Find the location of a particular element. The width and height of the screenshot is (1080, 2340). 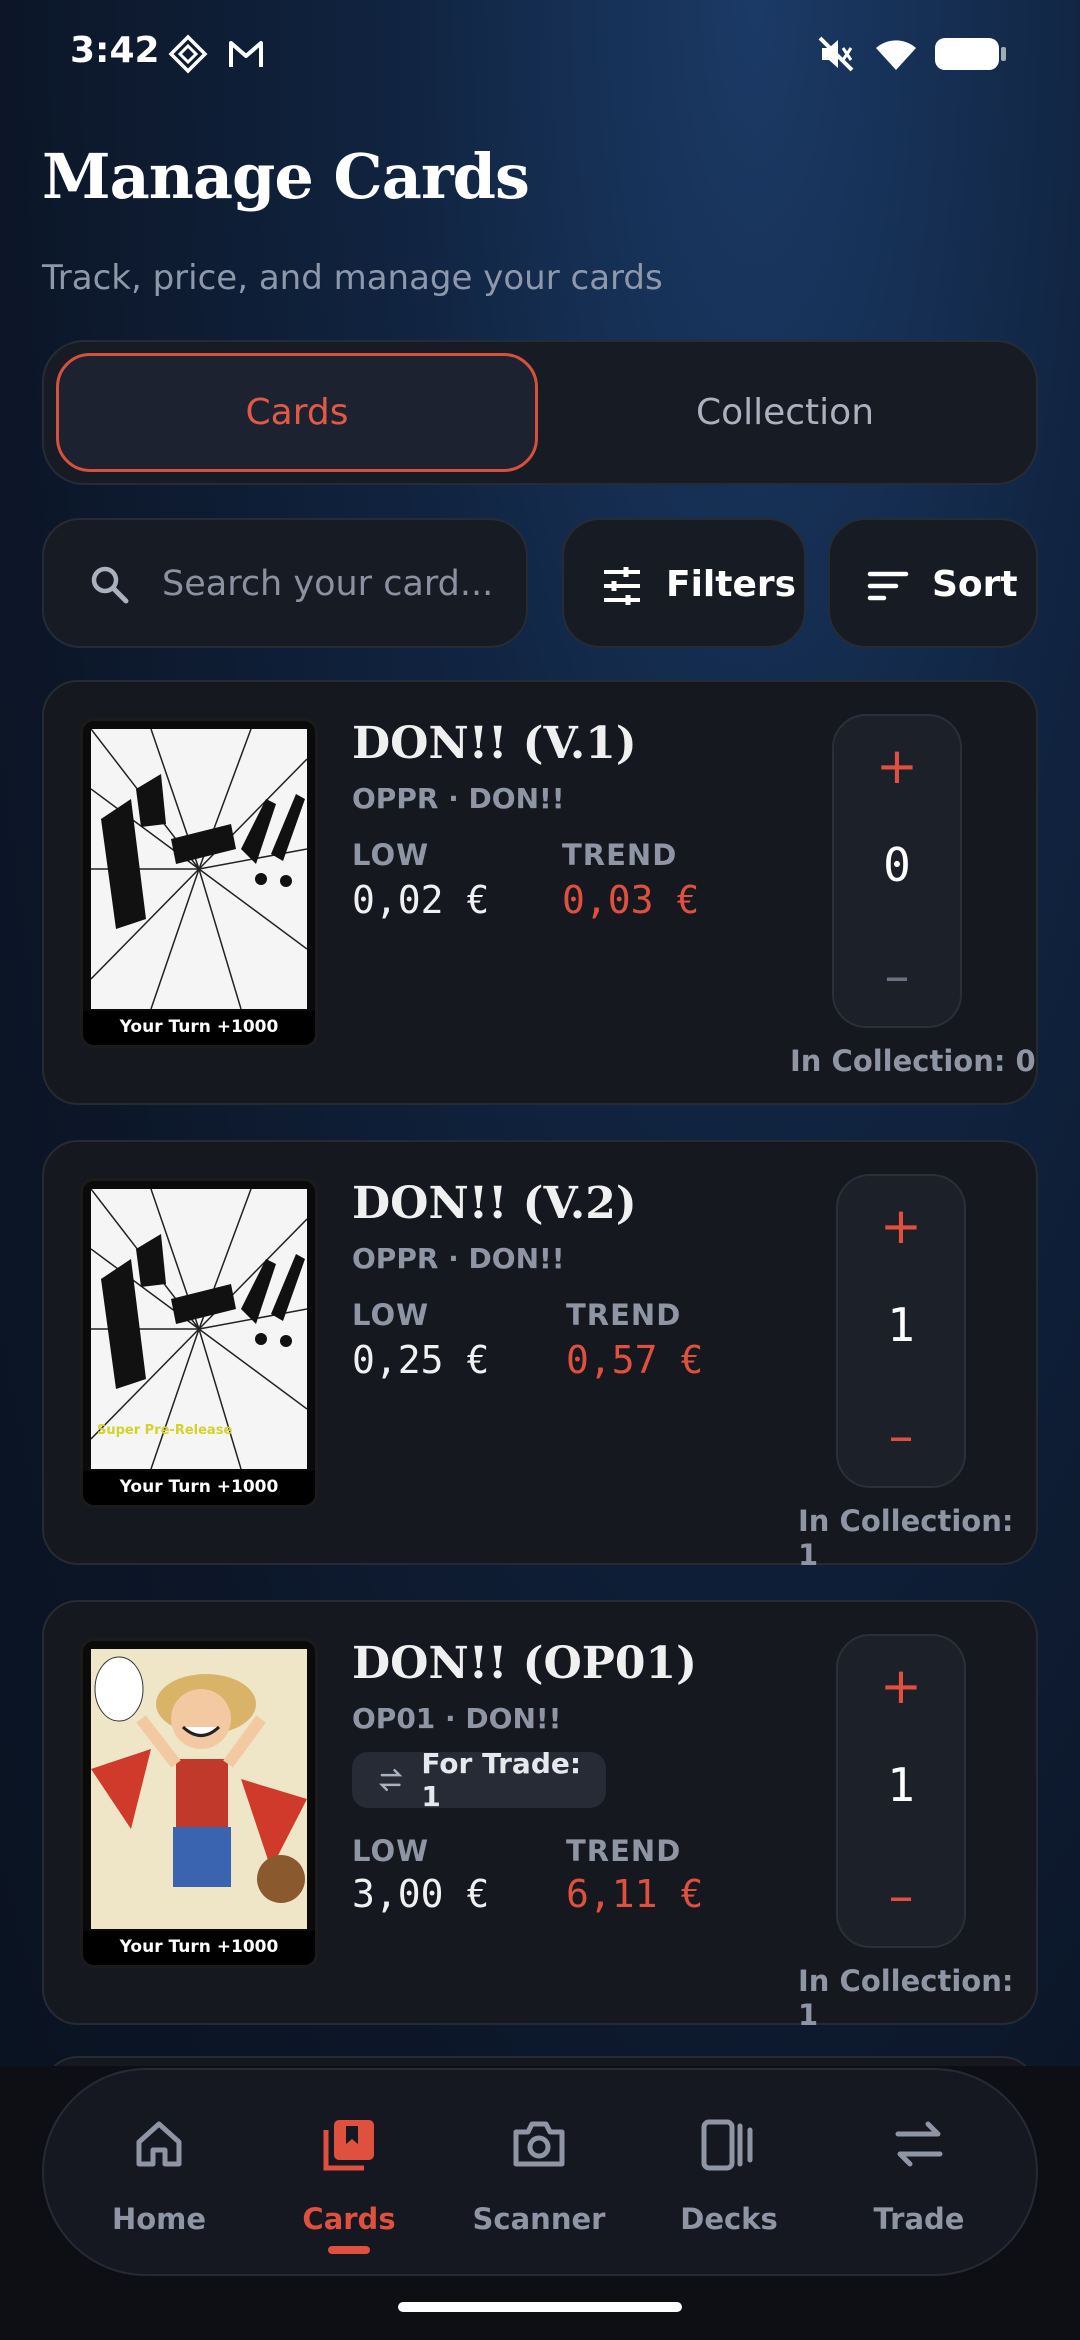

wifi-icon is located at coordinates (896, 55).